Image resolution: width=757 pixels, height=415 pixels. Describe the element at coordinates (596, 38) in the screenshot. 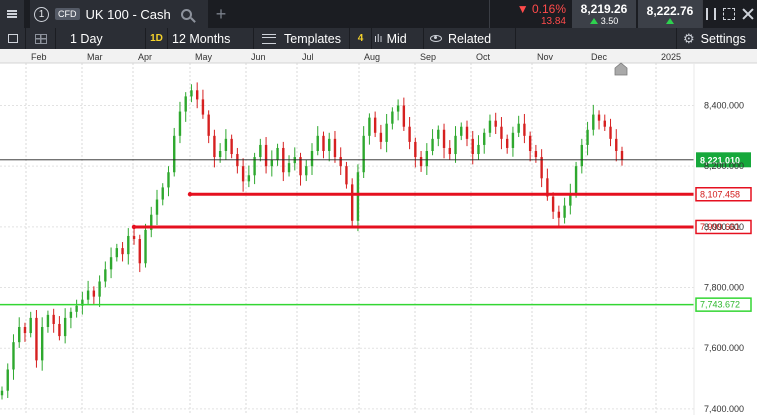

I see `toolbar-spacer` at that location.